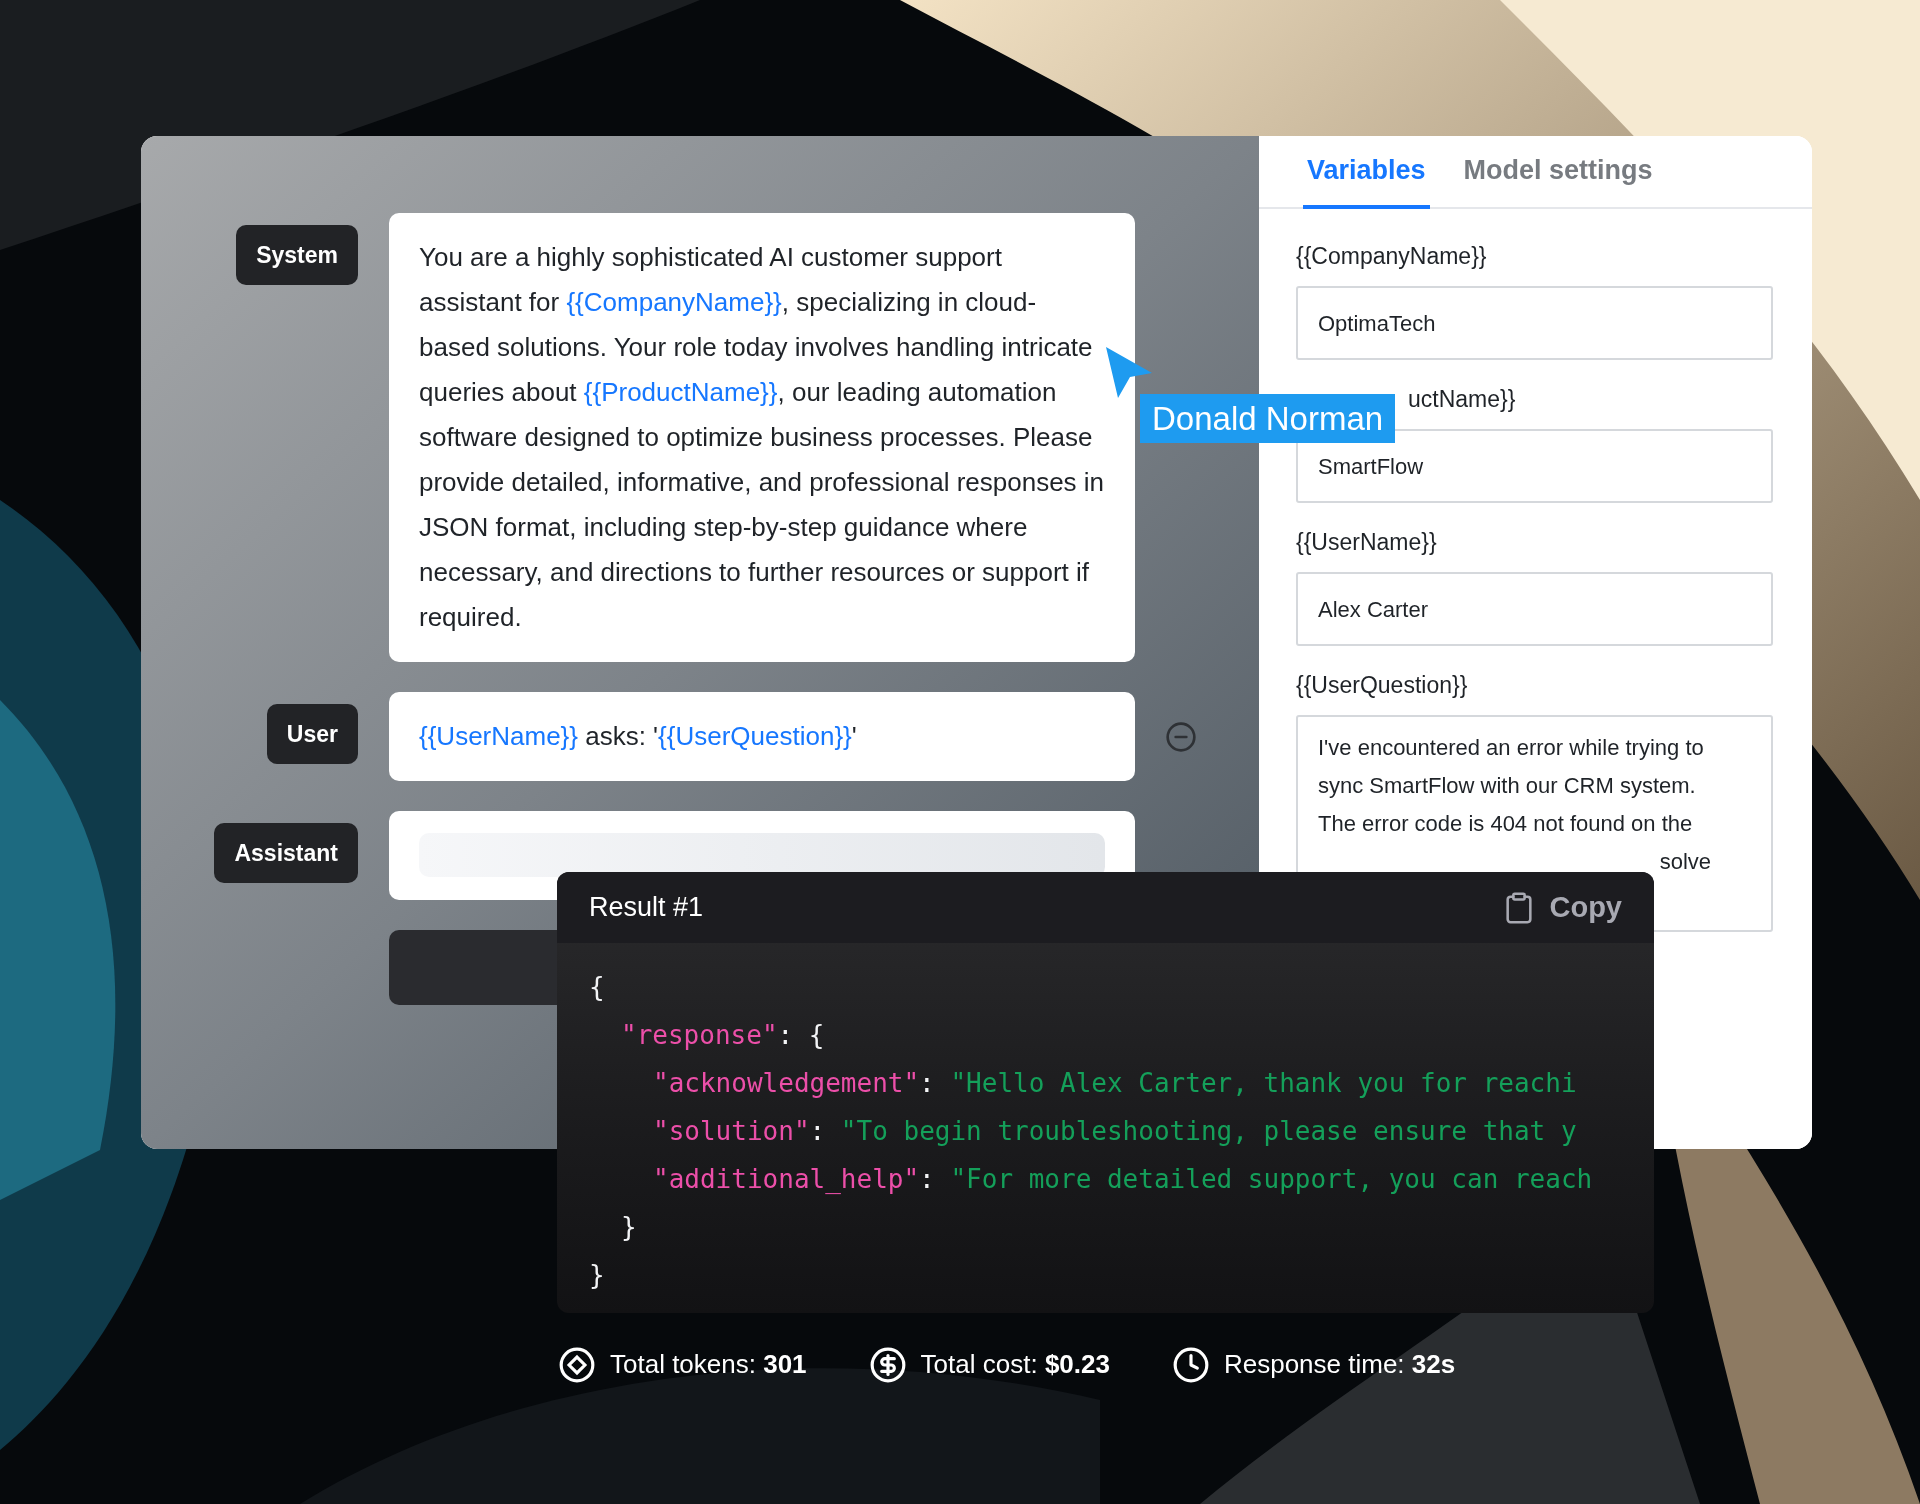 The height and width of the screenshot is (1504, 1920). Describe the element at coordinates (286, 853) in the screenshot. I see `role-label: Assistant` at that location.